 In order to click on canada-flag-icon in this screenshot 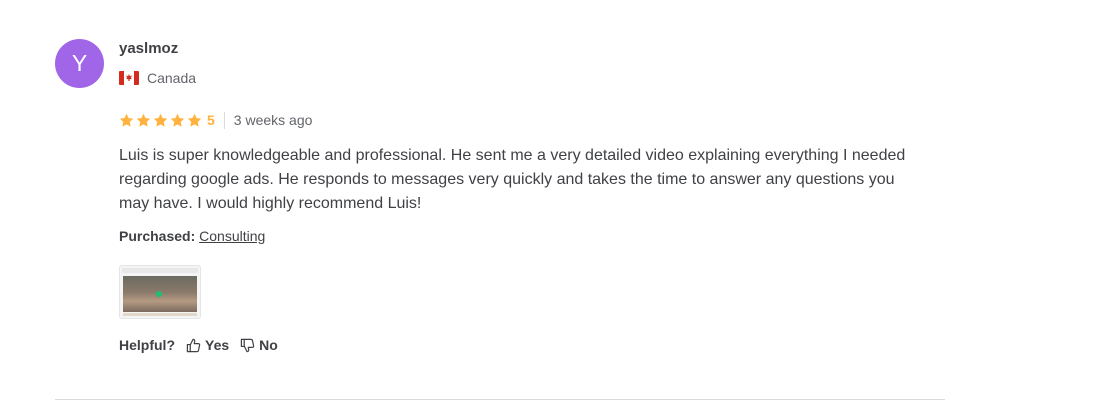, I will do `click(129, 78)`.